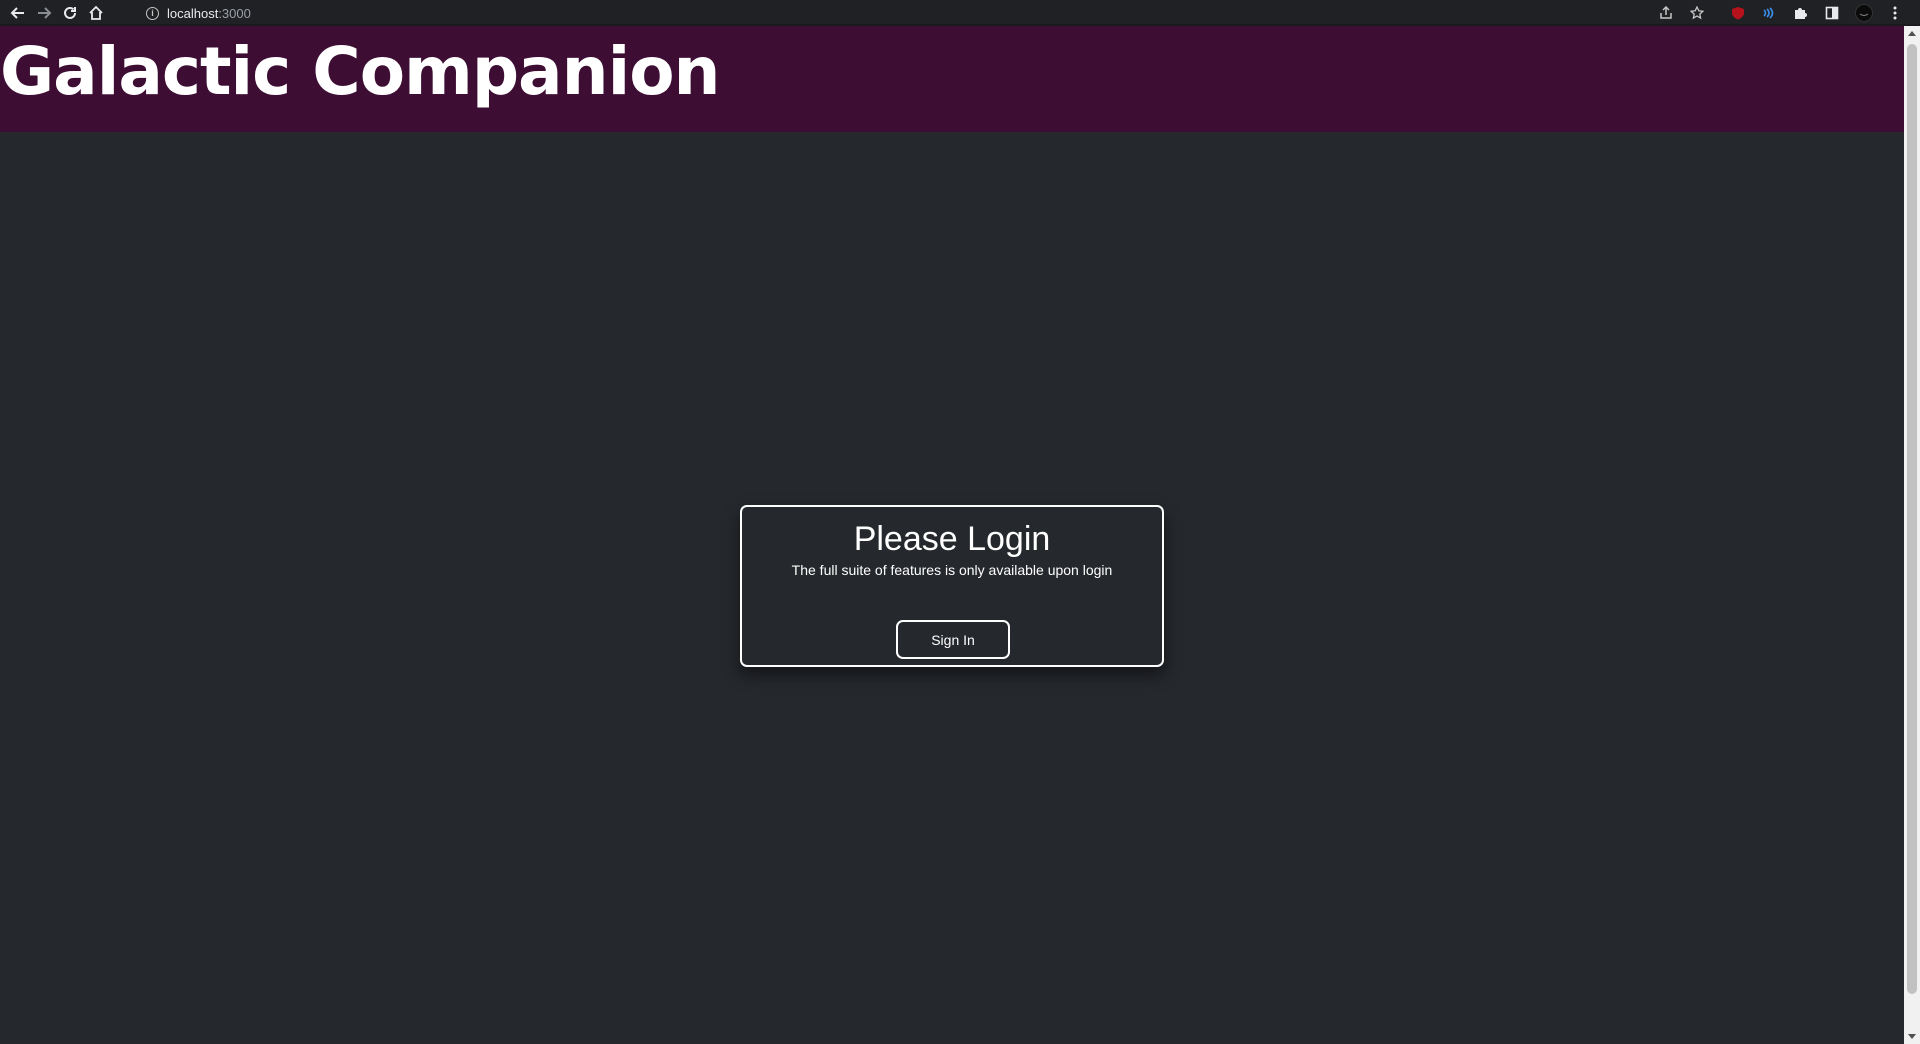 The width and height of the screenshot is (1920, 1044). I want to click on info-icon: i, so click(152, 13).